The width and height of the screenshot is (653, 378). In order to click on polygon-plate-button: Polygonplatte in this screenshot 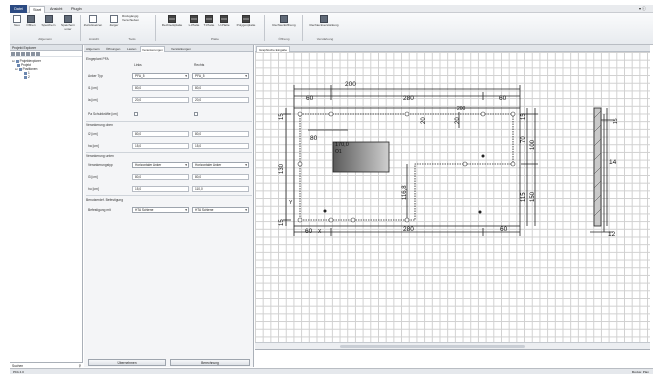, I will do `click(246, 21)`.